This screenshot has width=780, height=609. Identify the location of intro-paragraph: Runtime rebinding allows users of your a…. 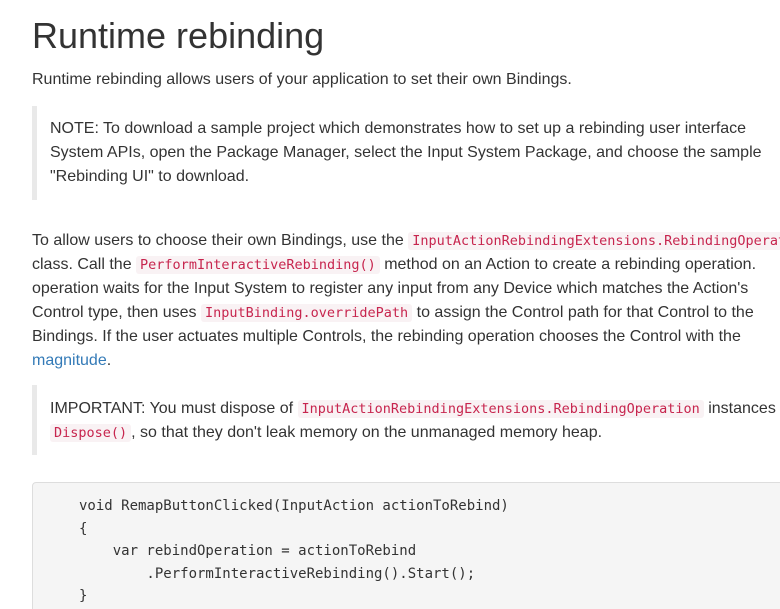
(302, 79).